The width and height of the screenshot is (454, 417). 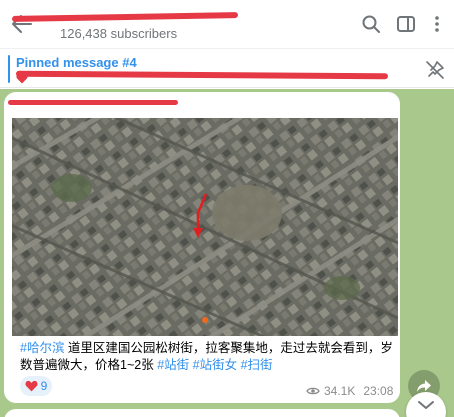 What do you see at coordinates (31, 386) in the screenshot?
I see `heart-icon` at bounding box center [31, 386].